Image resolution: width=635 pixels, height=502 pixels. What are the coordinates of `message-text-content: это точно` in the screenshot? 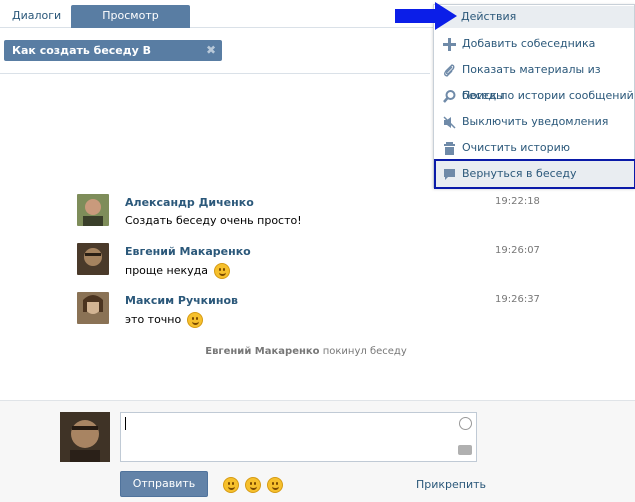 It's located at (153, 319).